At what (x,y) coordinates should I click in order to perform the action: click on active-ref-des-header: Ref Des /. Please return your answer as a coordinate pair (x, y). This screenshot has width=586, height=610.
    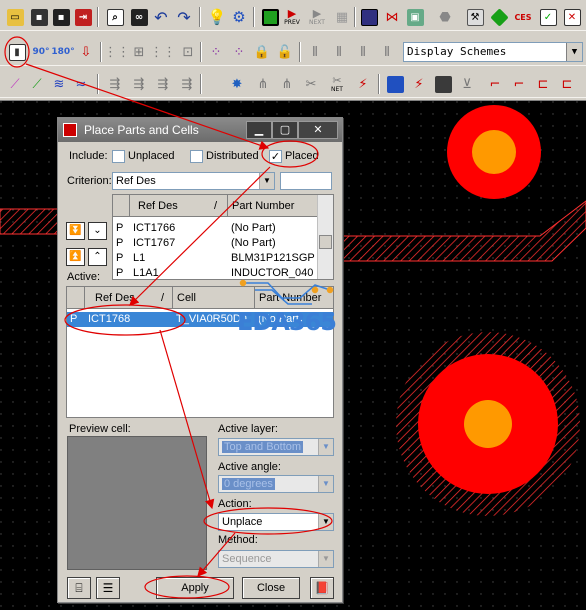
    Looking at the image, I should click on (129, 298).